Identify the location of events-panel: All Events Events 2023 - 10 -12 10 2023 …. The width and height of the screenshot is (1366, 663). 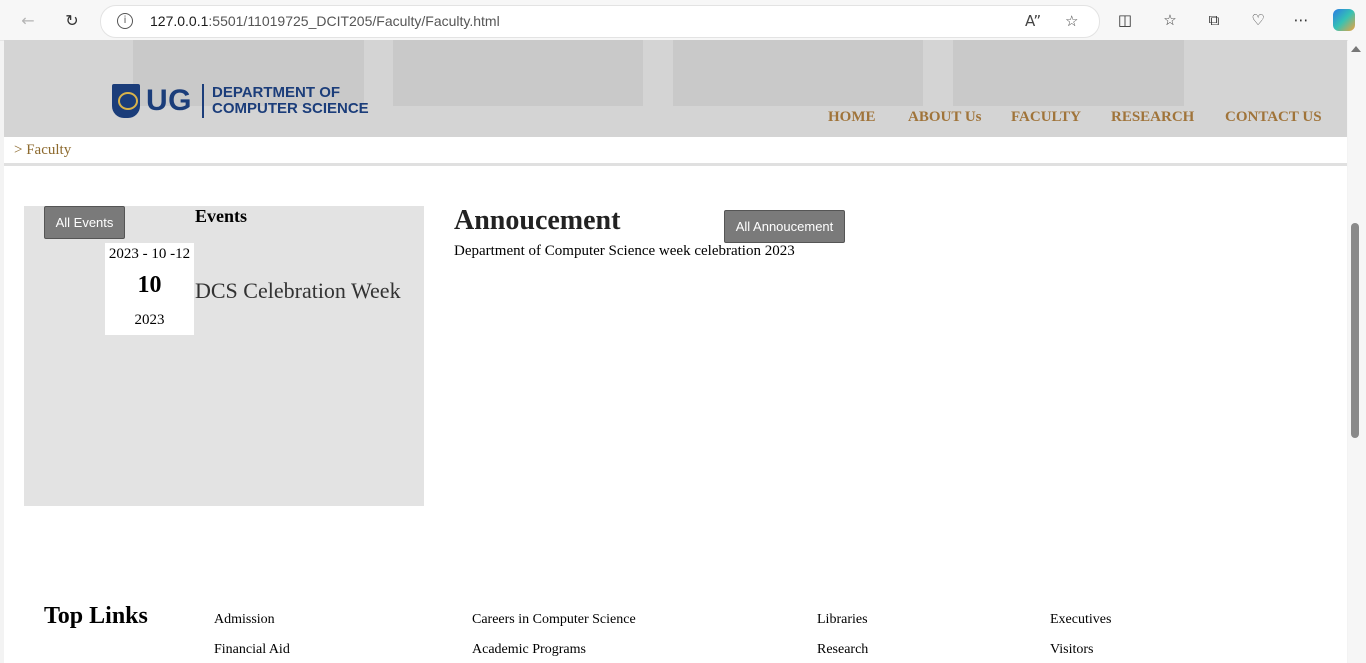
(224, 356).